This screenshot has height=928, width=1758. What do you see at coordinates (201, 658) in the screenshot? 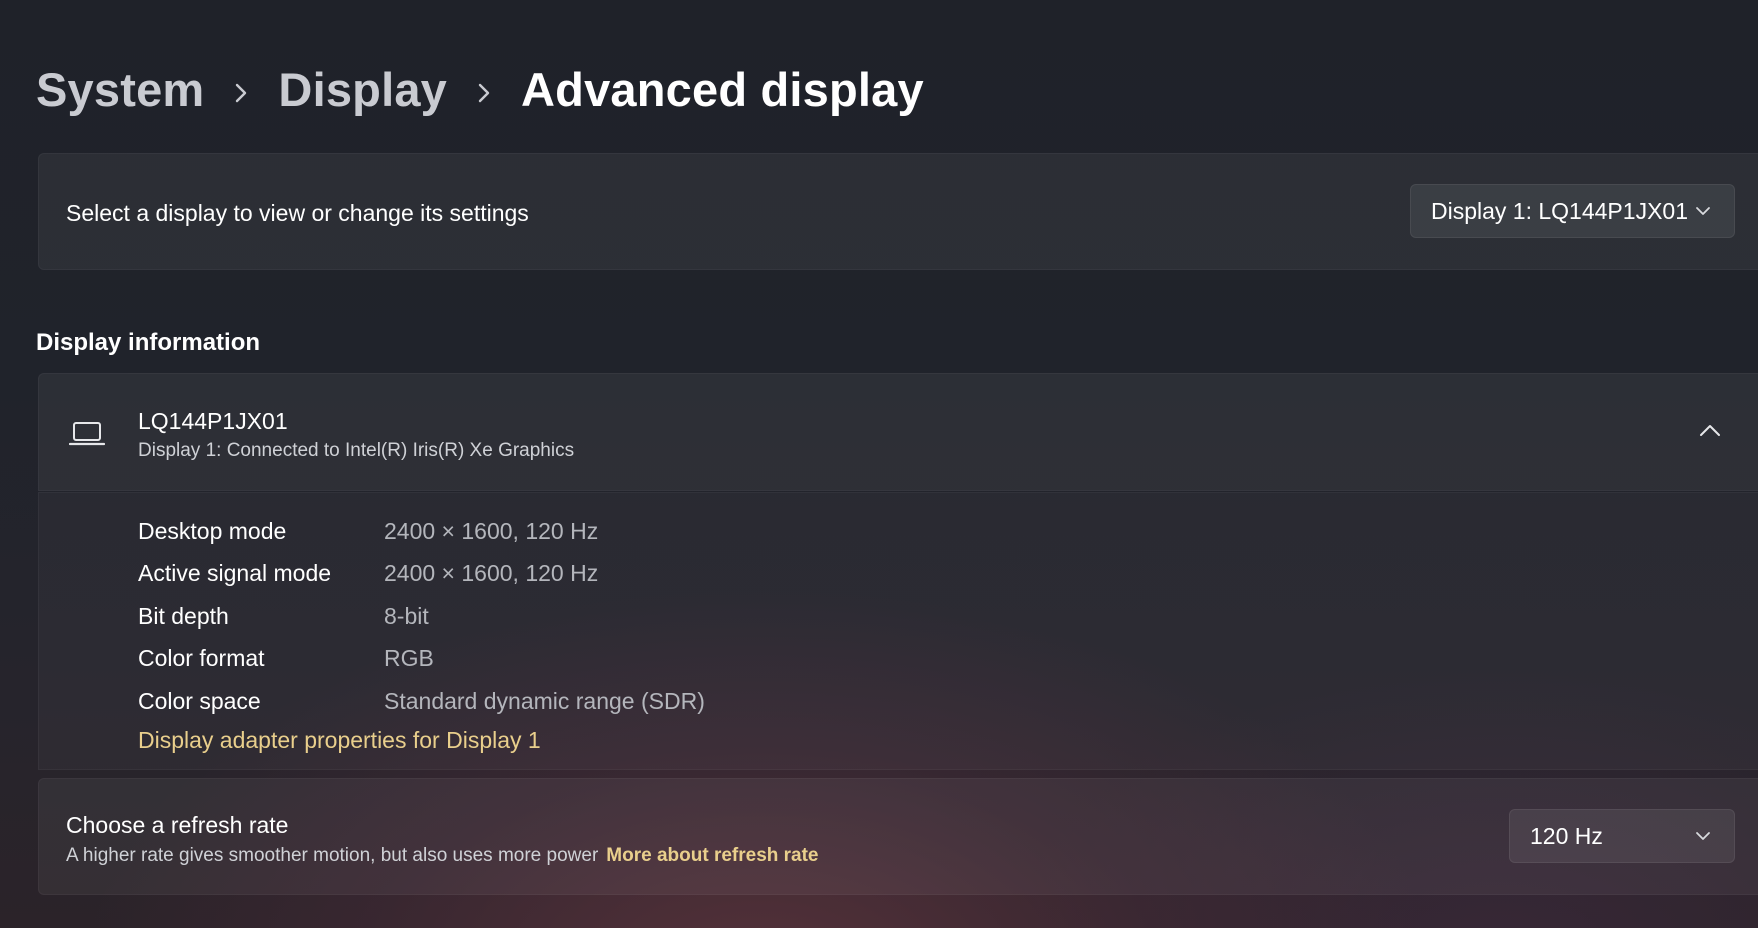
I see `info-key: Color format` at bounding box center [201, 658].